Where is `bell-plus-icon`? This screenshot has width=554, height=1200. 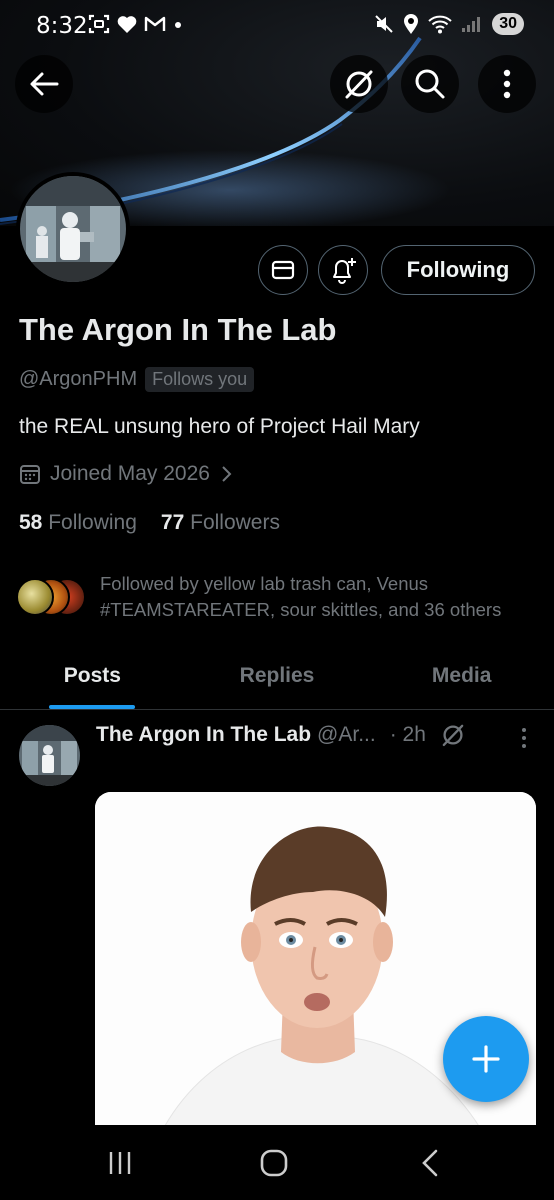
bell-plus-icon is located at coordinates (344, 271).